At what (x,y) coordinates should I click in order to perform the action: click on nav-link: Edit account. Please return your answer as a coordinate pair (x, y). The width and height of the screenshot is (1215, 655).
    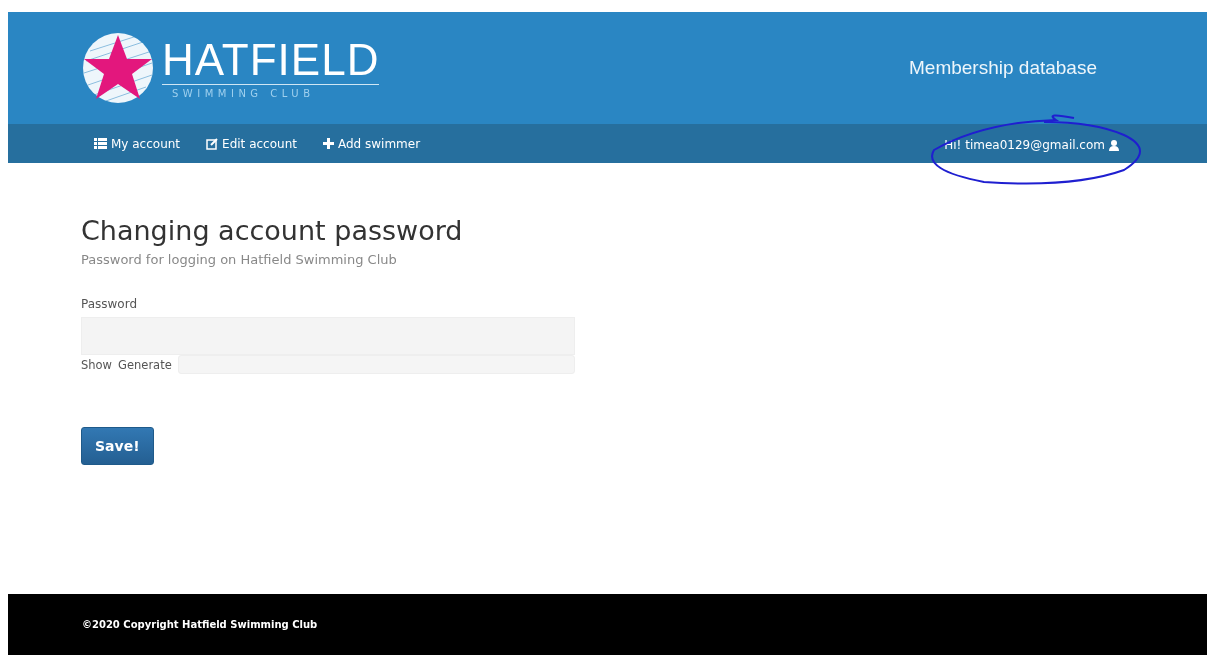
    Looking at the image, I should click on (251, 143).